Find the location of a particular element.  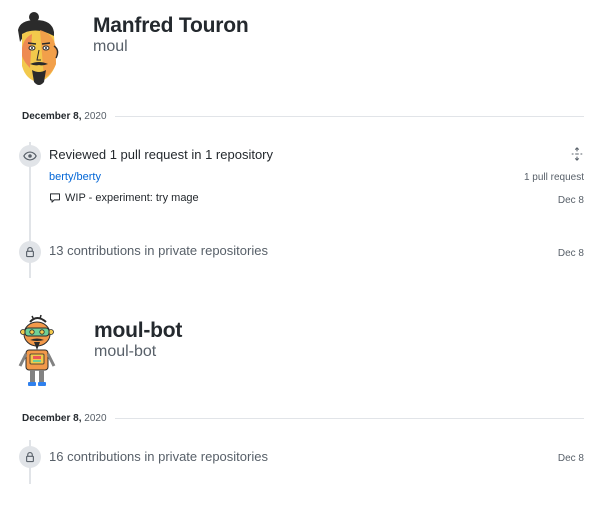

eye-icon is located at coordinates (30, 156).